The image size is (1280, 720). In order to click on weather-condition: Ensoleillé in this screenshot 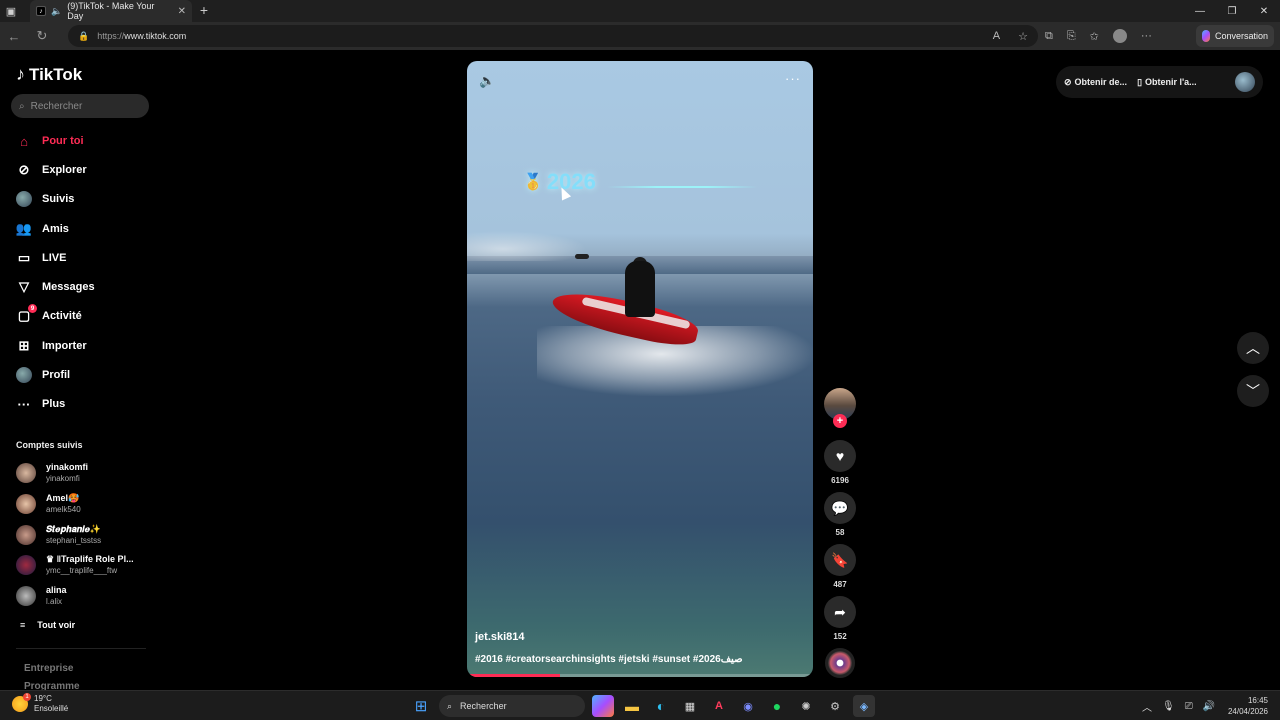, I will do `click(51, 708)`.